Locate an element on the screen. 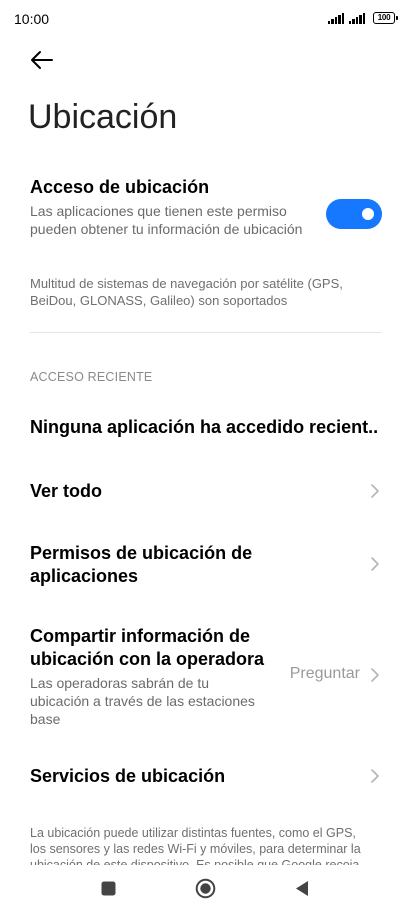 This screenshot has width=411, height=914. back-button is located at coordinates (42, 60).